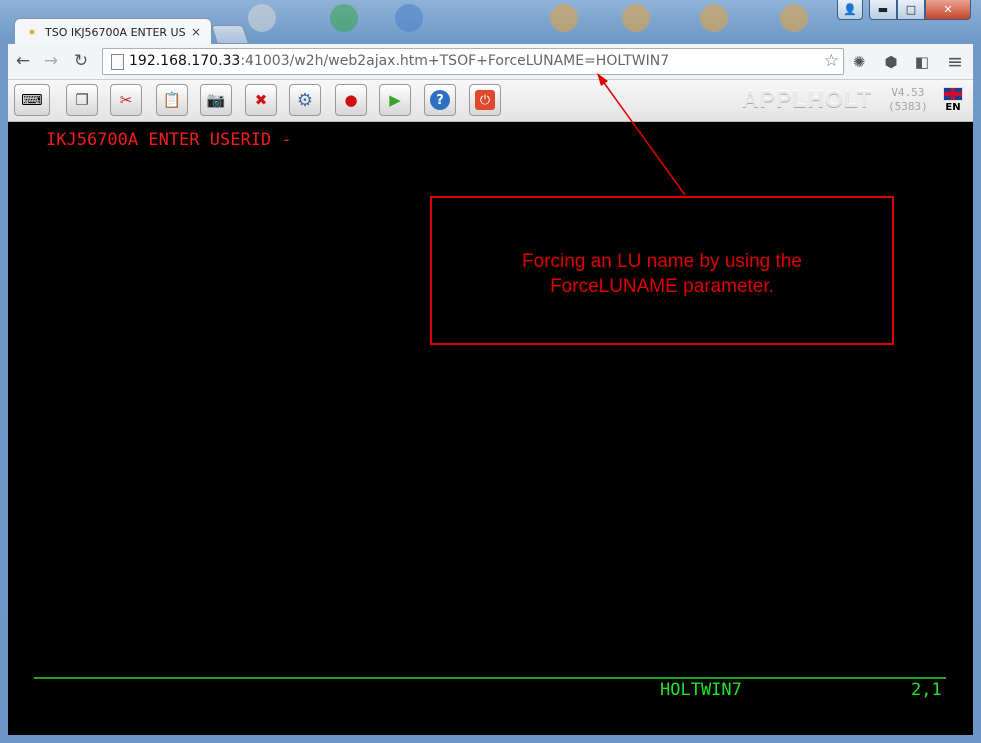 The height and width of the screenshot is (743, 981). Describe the element at coordinates (602, 79) in the screenshot. I see `arrow-head` at that location.